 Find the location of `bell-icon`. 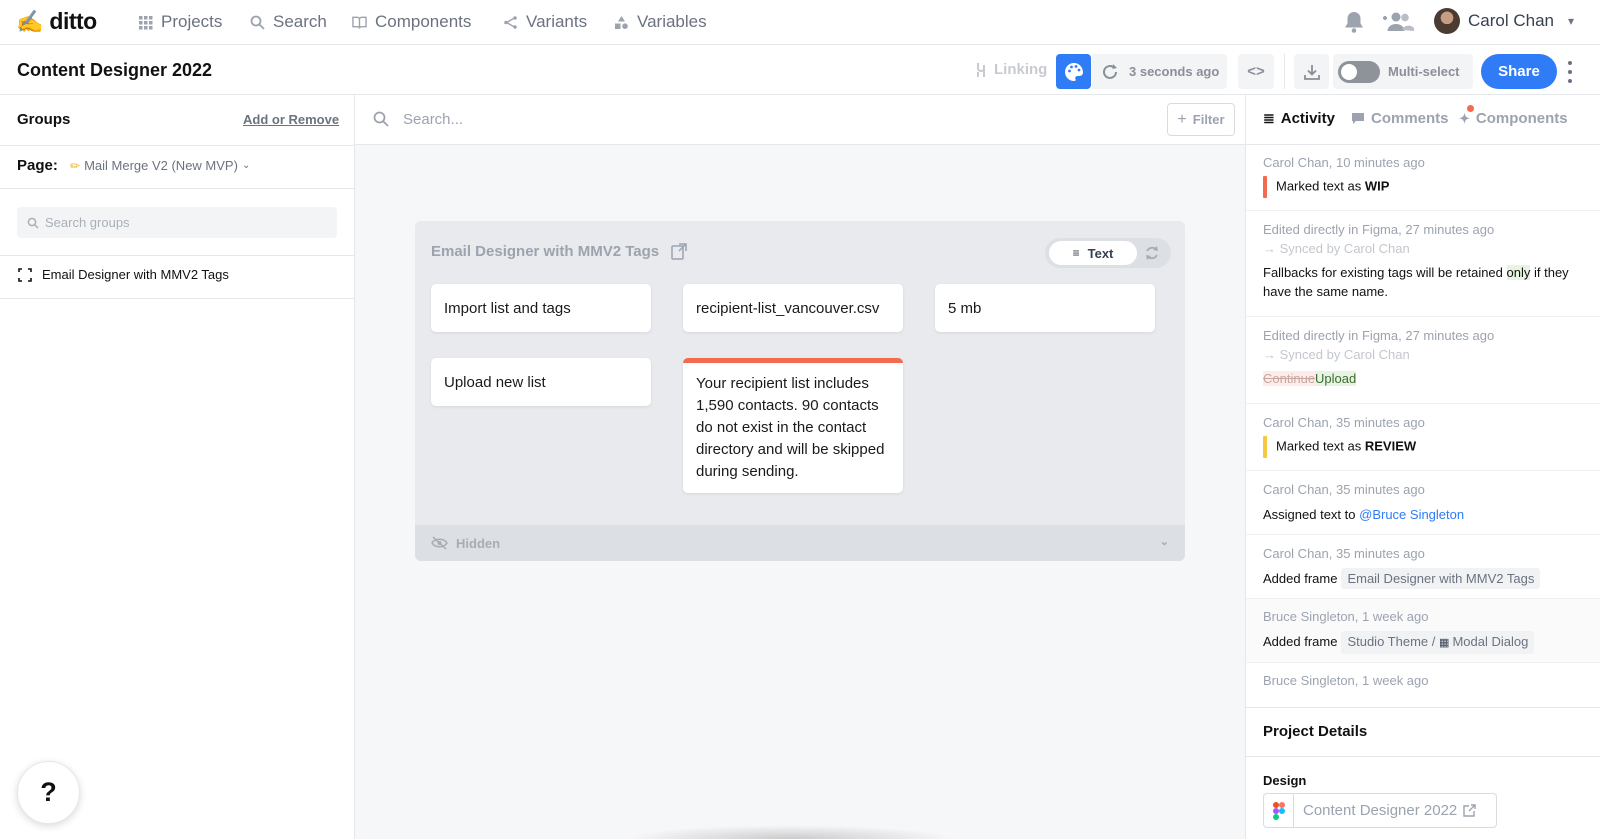

bell-icon is located at coordinates (1354, 24).